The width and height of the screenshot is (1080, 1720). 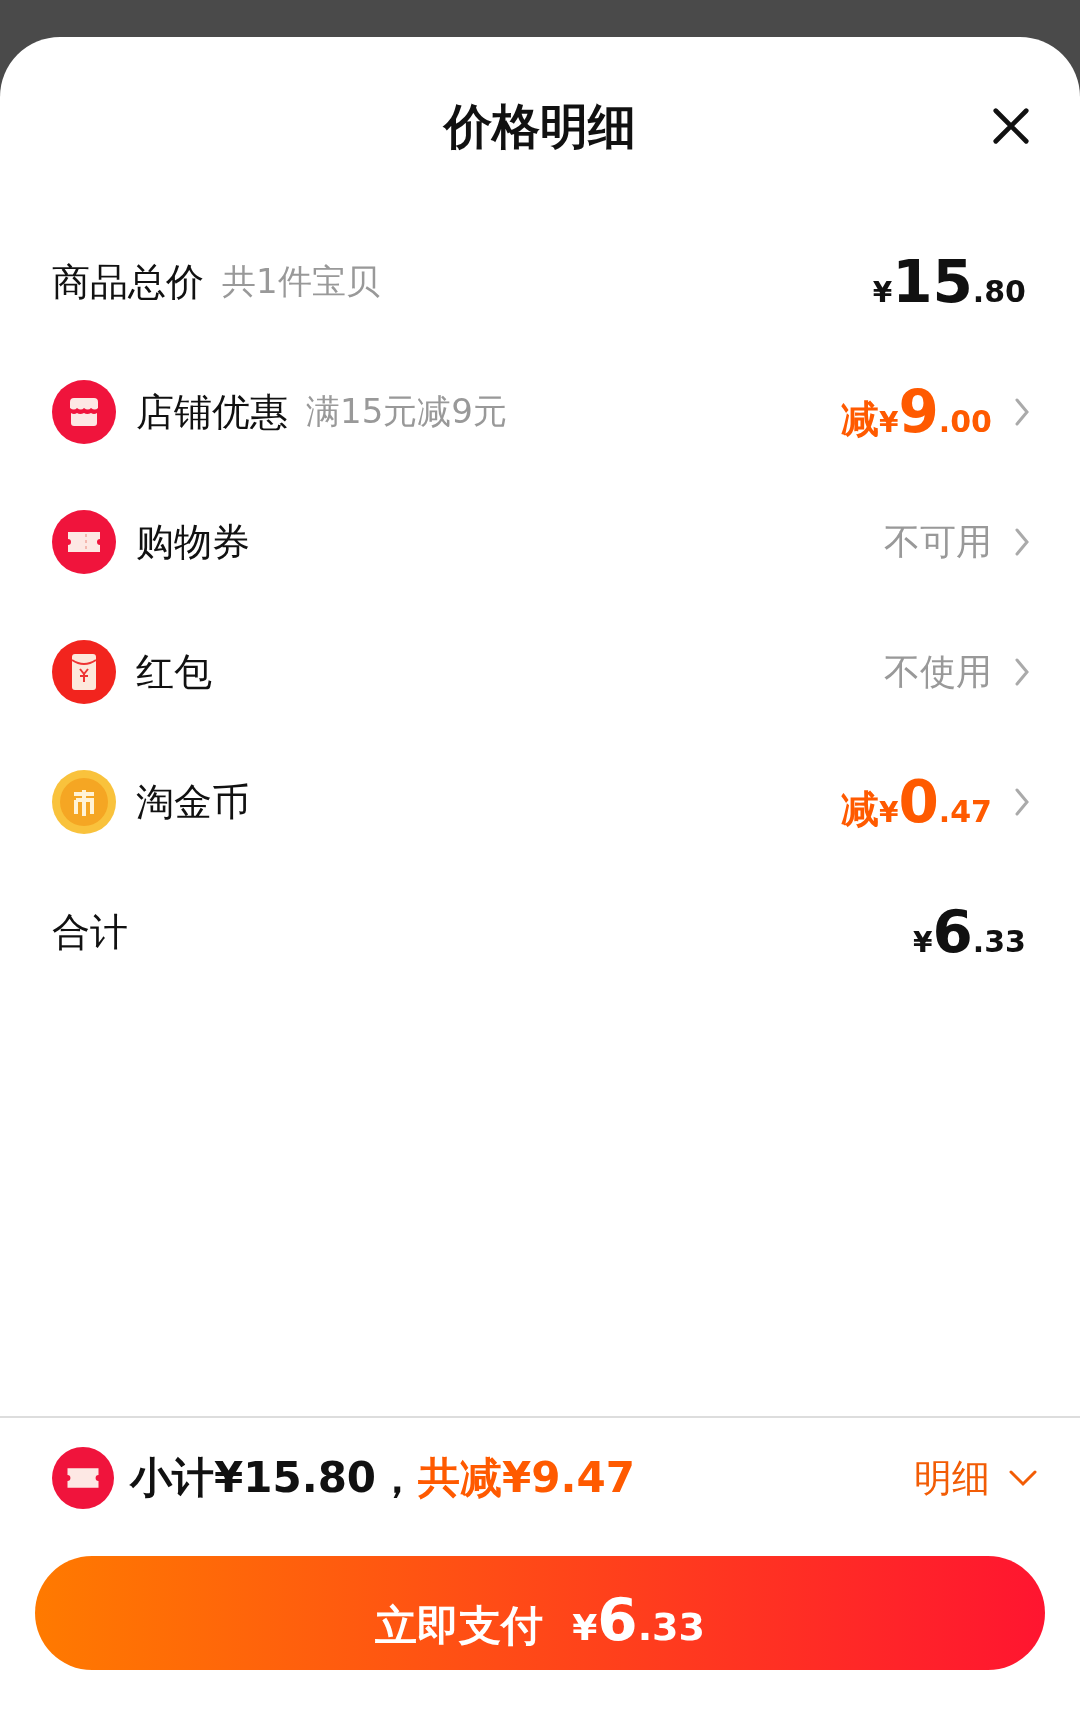 I want to click on savings-text: 共减¥9.47, so click(x=526, y=1478).